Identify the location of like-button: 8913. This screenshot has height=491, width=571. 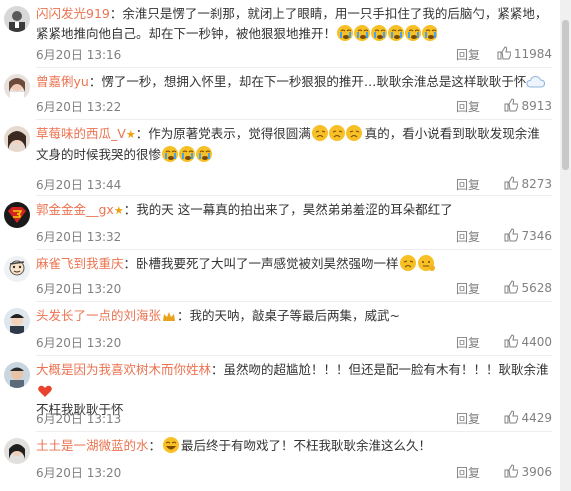
(520, 105).